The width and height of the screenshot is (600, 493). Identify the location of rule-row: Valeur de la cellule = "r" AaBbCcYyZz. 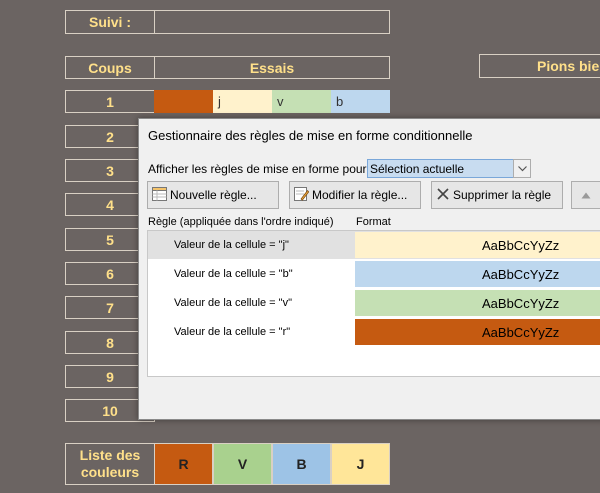
(374, 332).